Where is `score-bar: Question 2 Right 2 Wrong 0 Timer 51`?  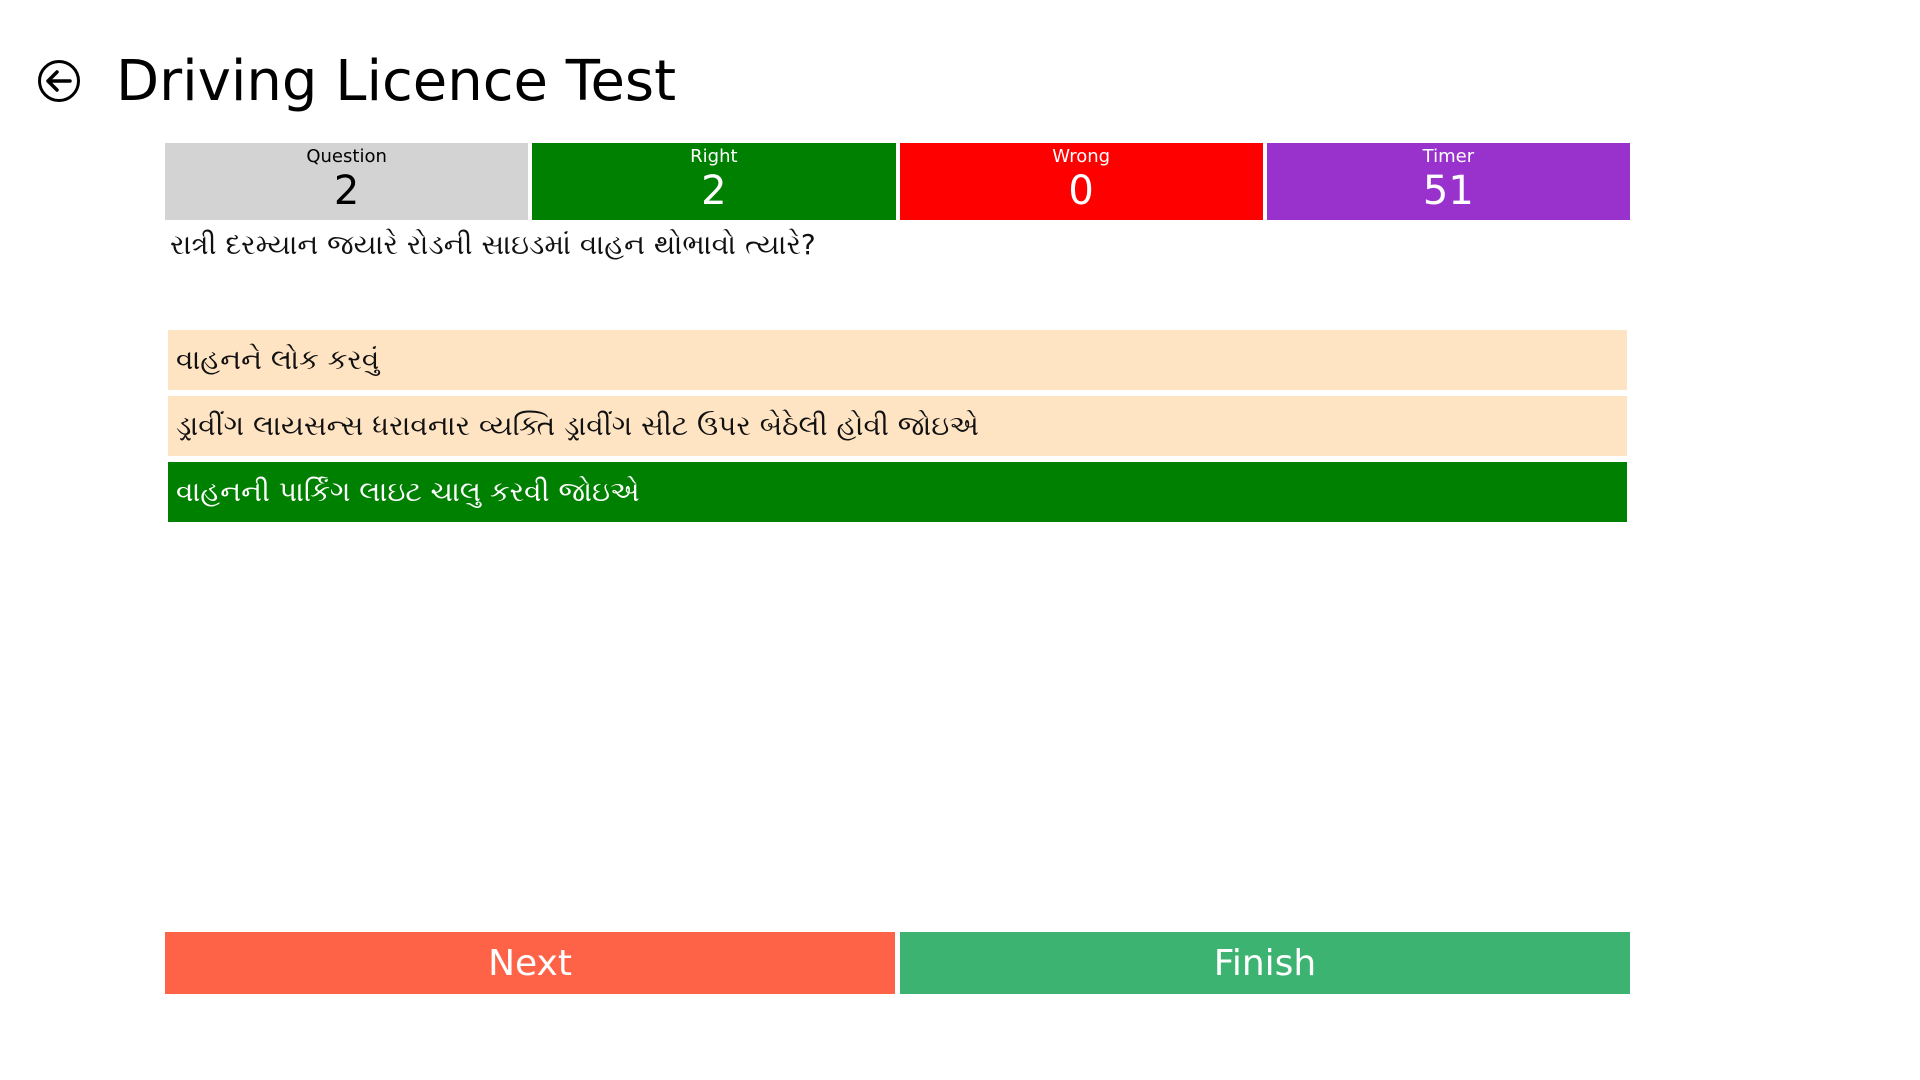
score-bar: Question 2 Right 2 Wrong 0 Timer 51 is located at coordinates (897, 181).